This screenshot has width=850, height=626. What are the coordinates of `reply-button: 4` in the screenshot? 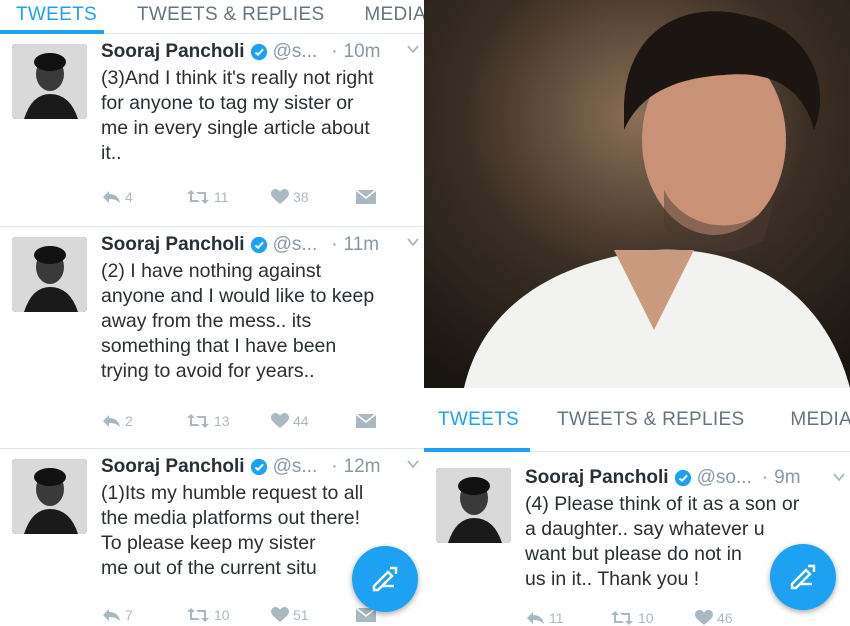 It's located at (143, 197).